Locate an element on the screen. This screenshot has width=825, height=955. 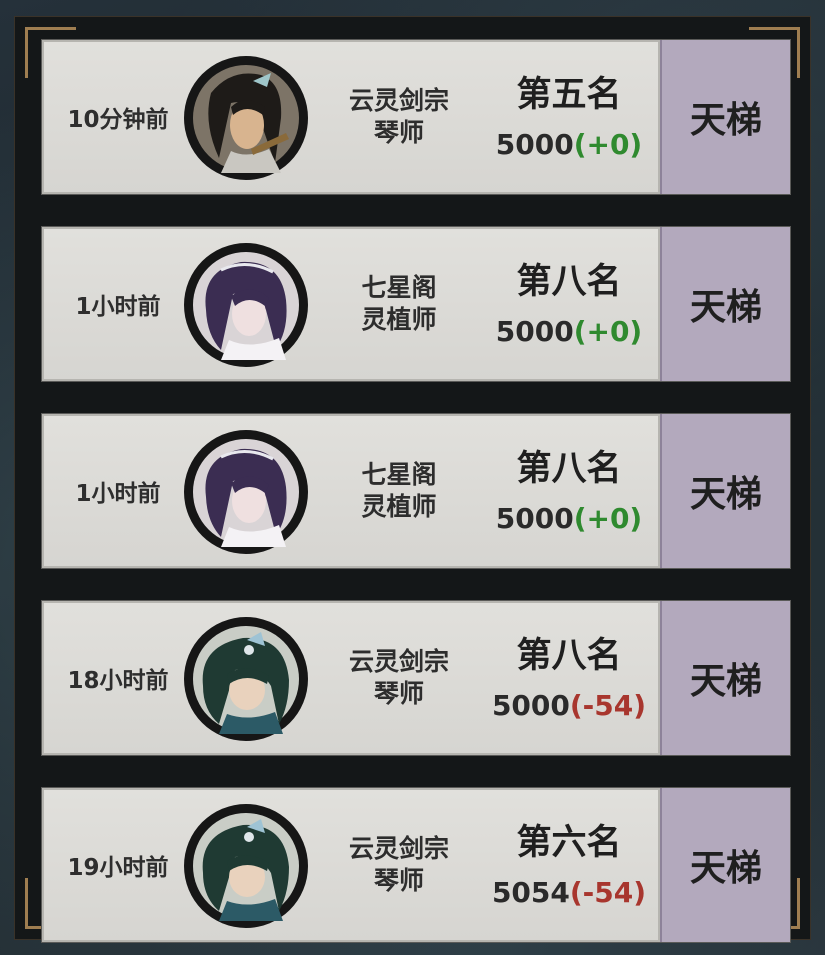
rank-label: 第六名 is located at coordinates (569, 843).